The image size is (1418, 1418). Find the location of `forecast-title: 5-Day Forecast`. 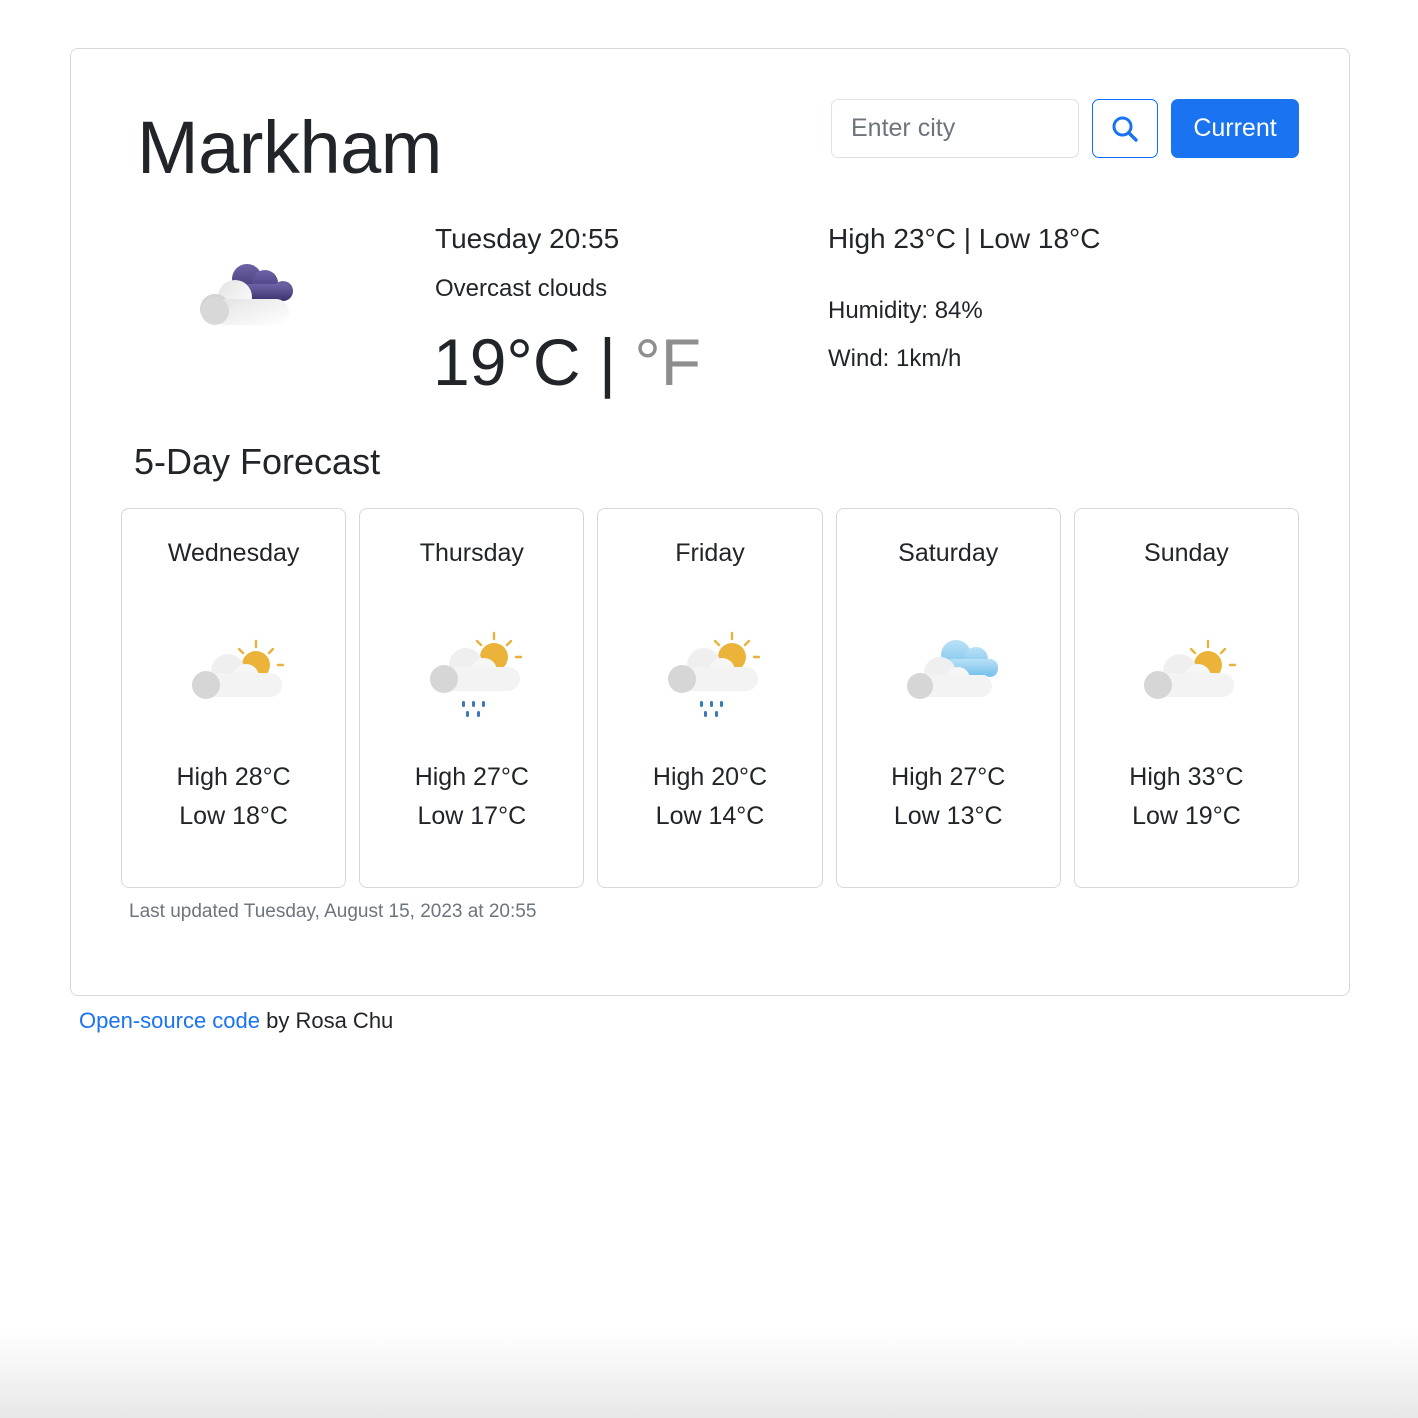

forecast-title: 5-Day Forecast is located at coordinates (257, 461).